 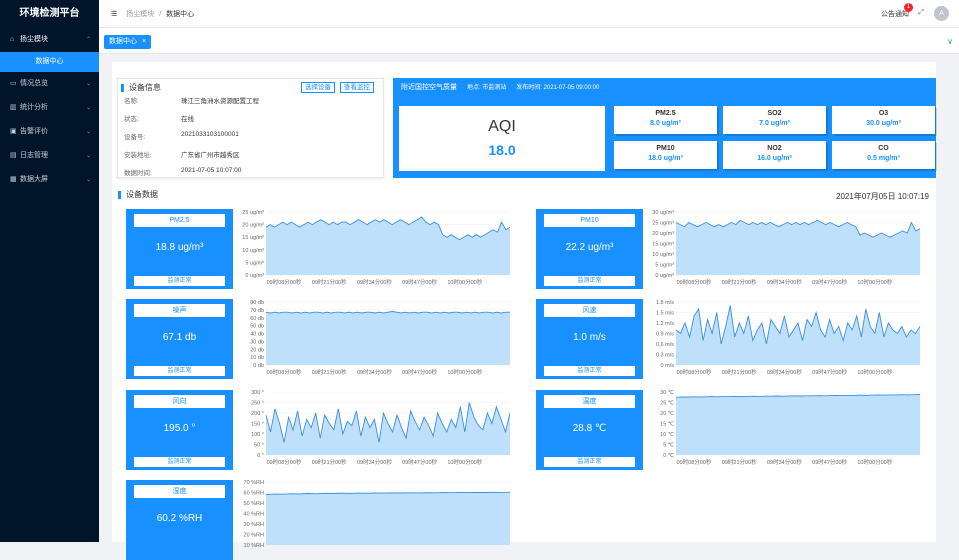 I want to click on y-tick-label: 60 db, so click(x=257, y=319).